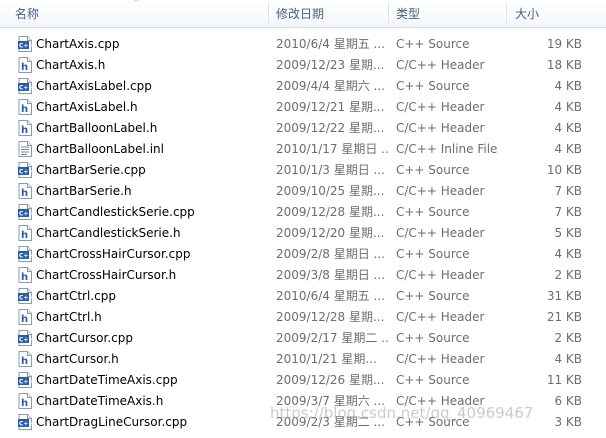 The image size is (606, 438). What do you see at coordinates (408, 13) in the screenshot?
I see `column-header-type: 类型` at bounding box center [408, 13].